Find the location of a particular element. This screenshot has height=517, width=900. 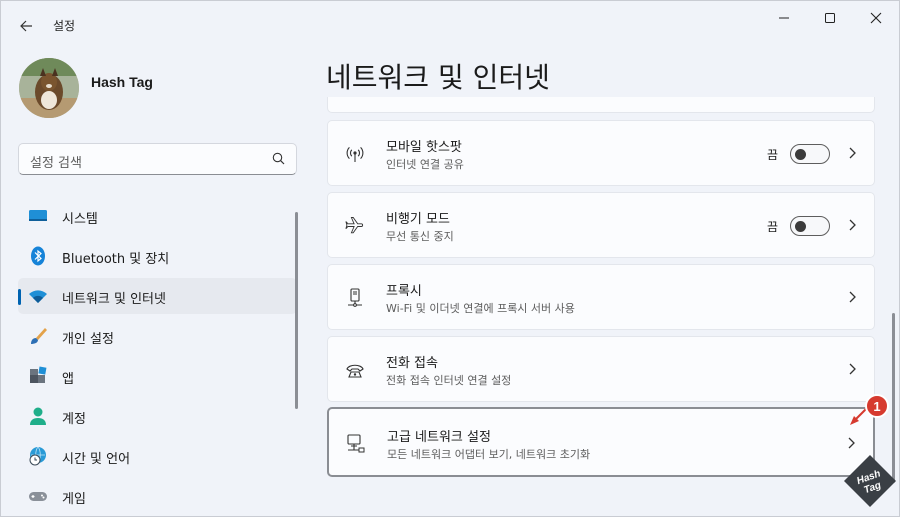

airplane-icon is located at coordinates (354, 225).